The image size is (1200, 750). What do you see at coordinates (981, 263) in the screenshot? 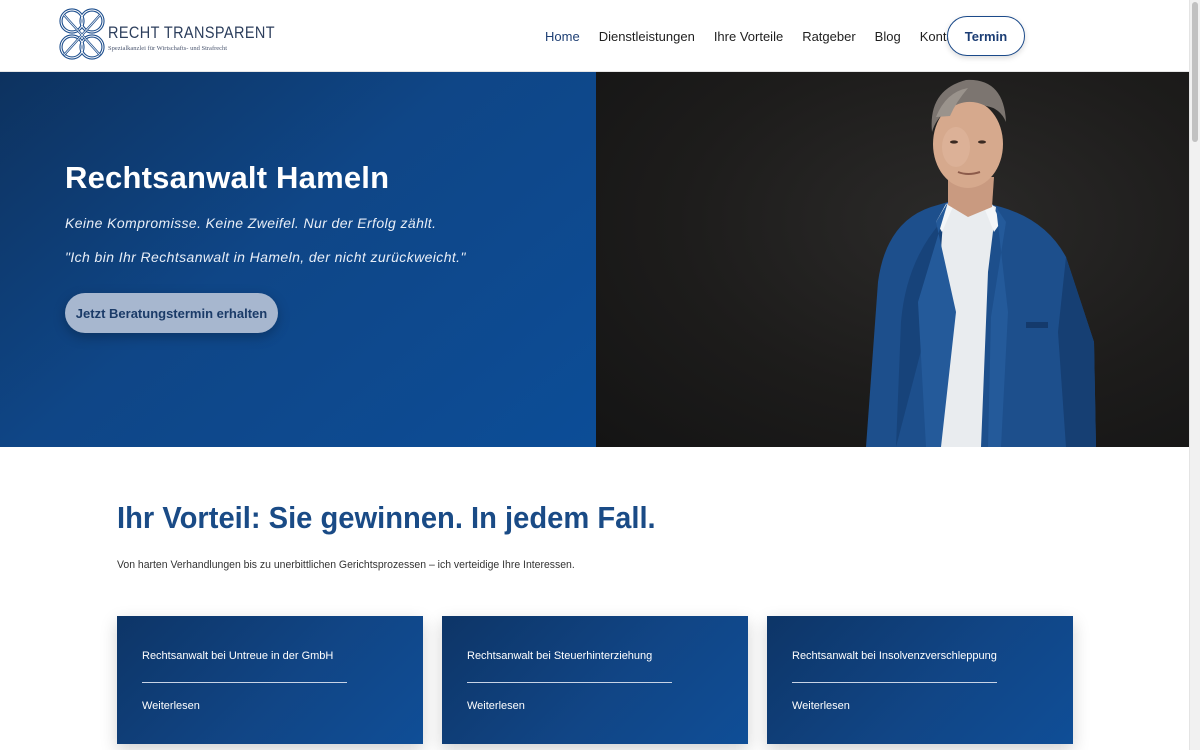
I see `lawyer-portrait-icon` at bounding box center [981, 263].